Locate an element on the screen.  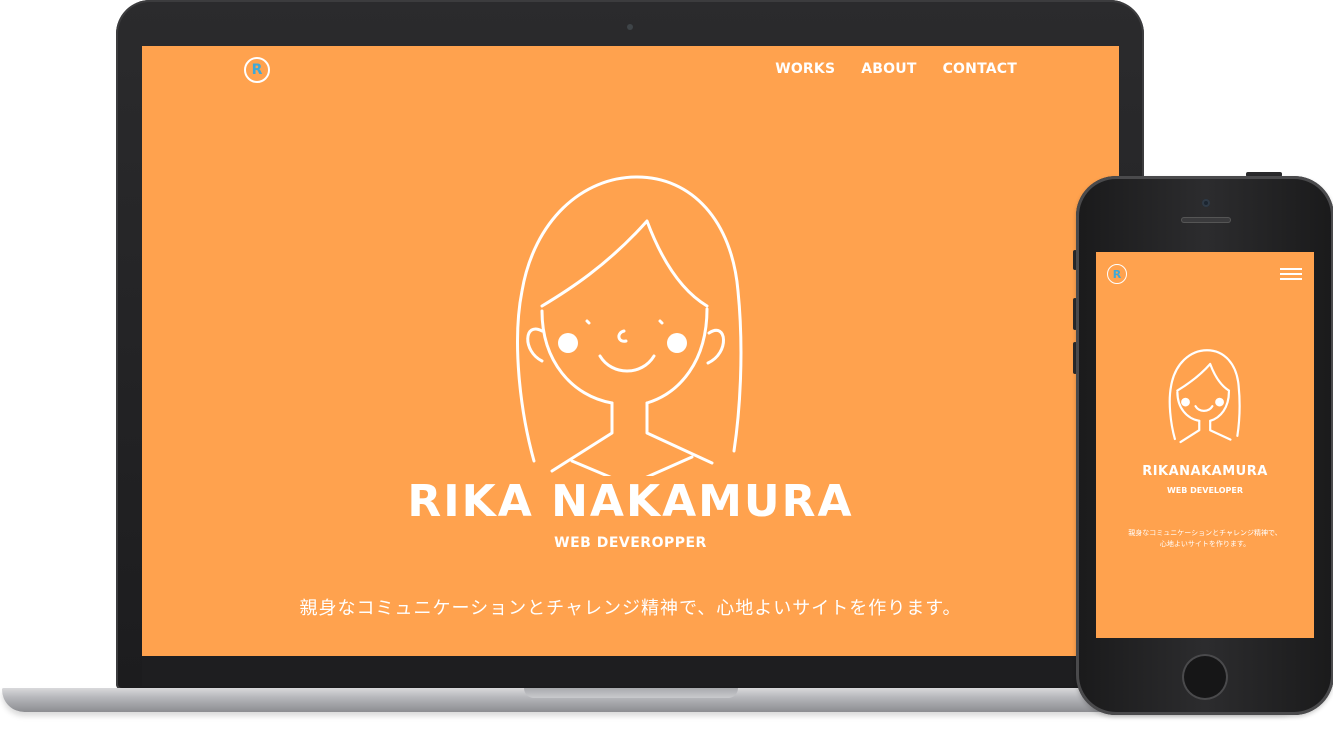
phone-speaker is located at coordinates (1206, 220).